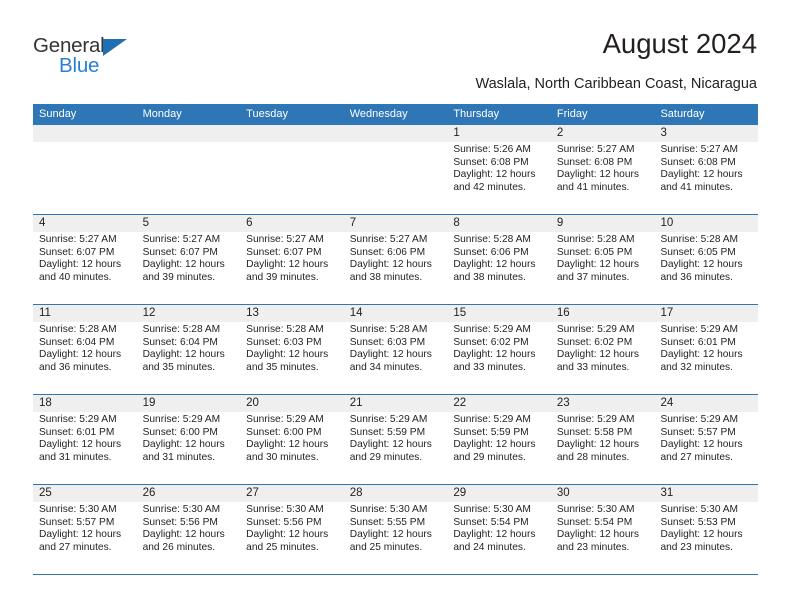  Describe the element at coordinates (499, 403) in the screenshot. I see `day-number: 22` at that location.